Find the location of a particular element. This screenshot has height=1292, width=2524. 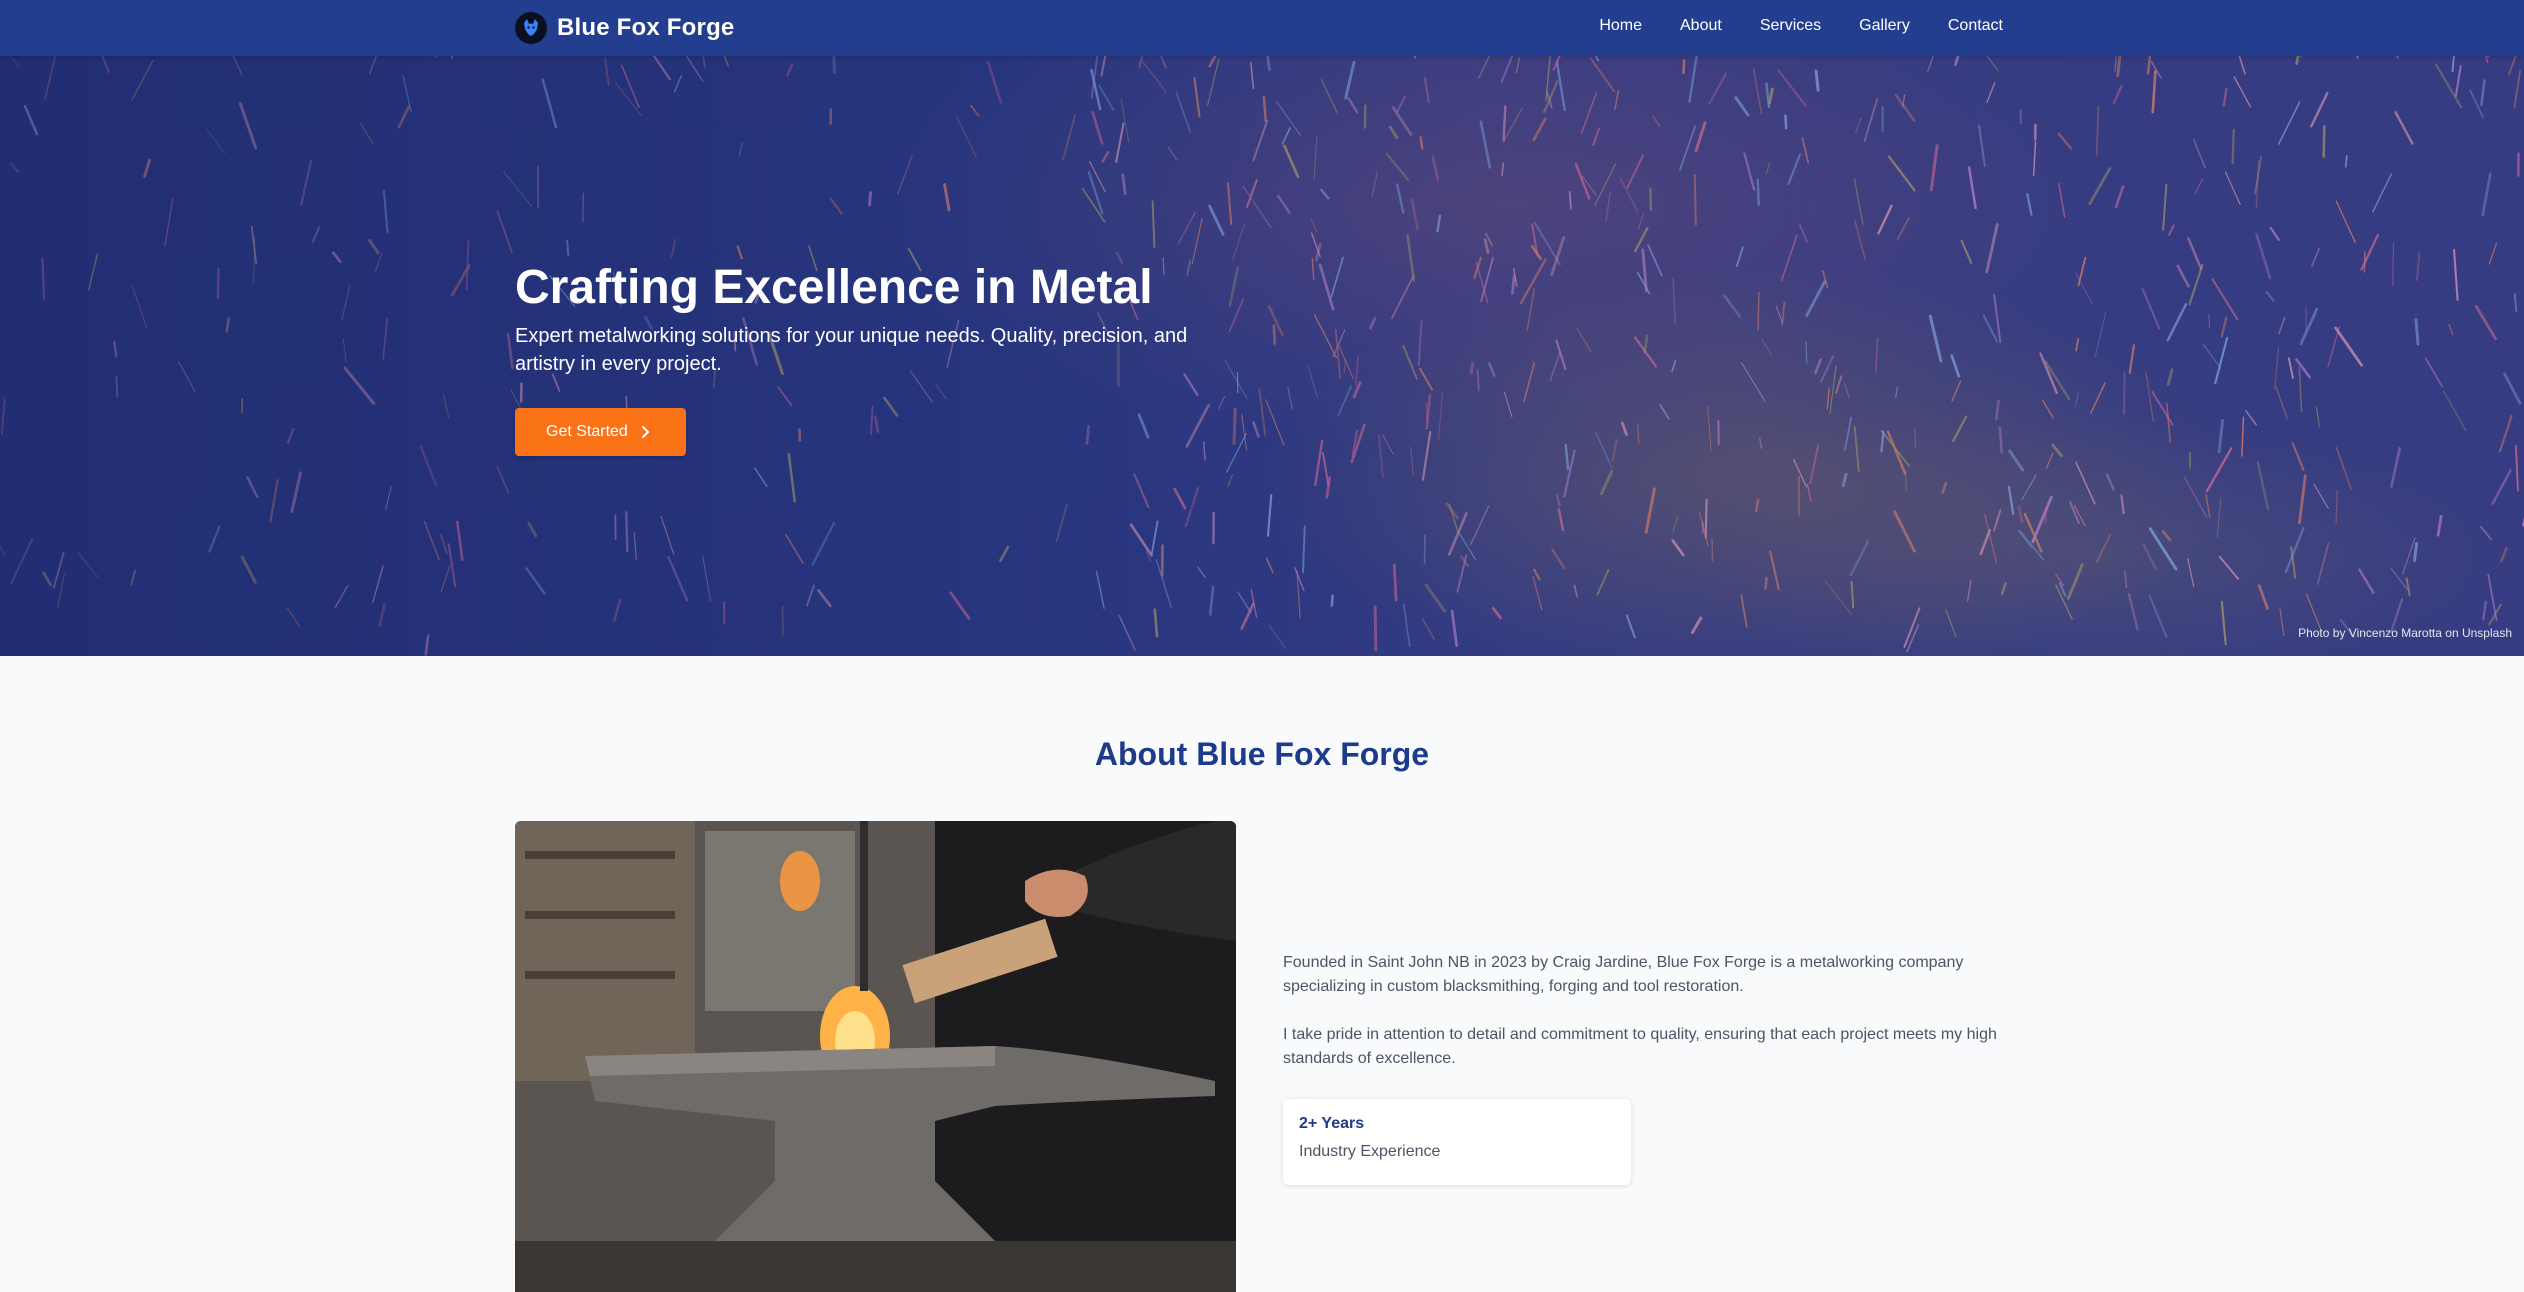

chevron-right-icon is located at coordinates (645, 432).